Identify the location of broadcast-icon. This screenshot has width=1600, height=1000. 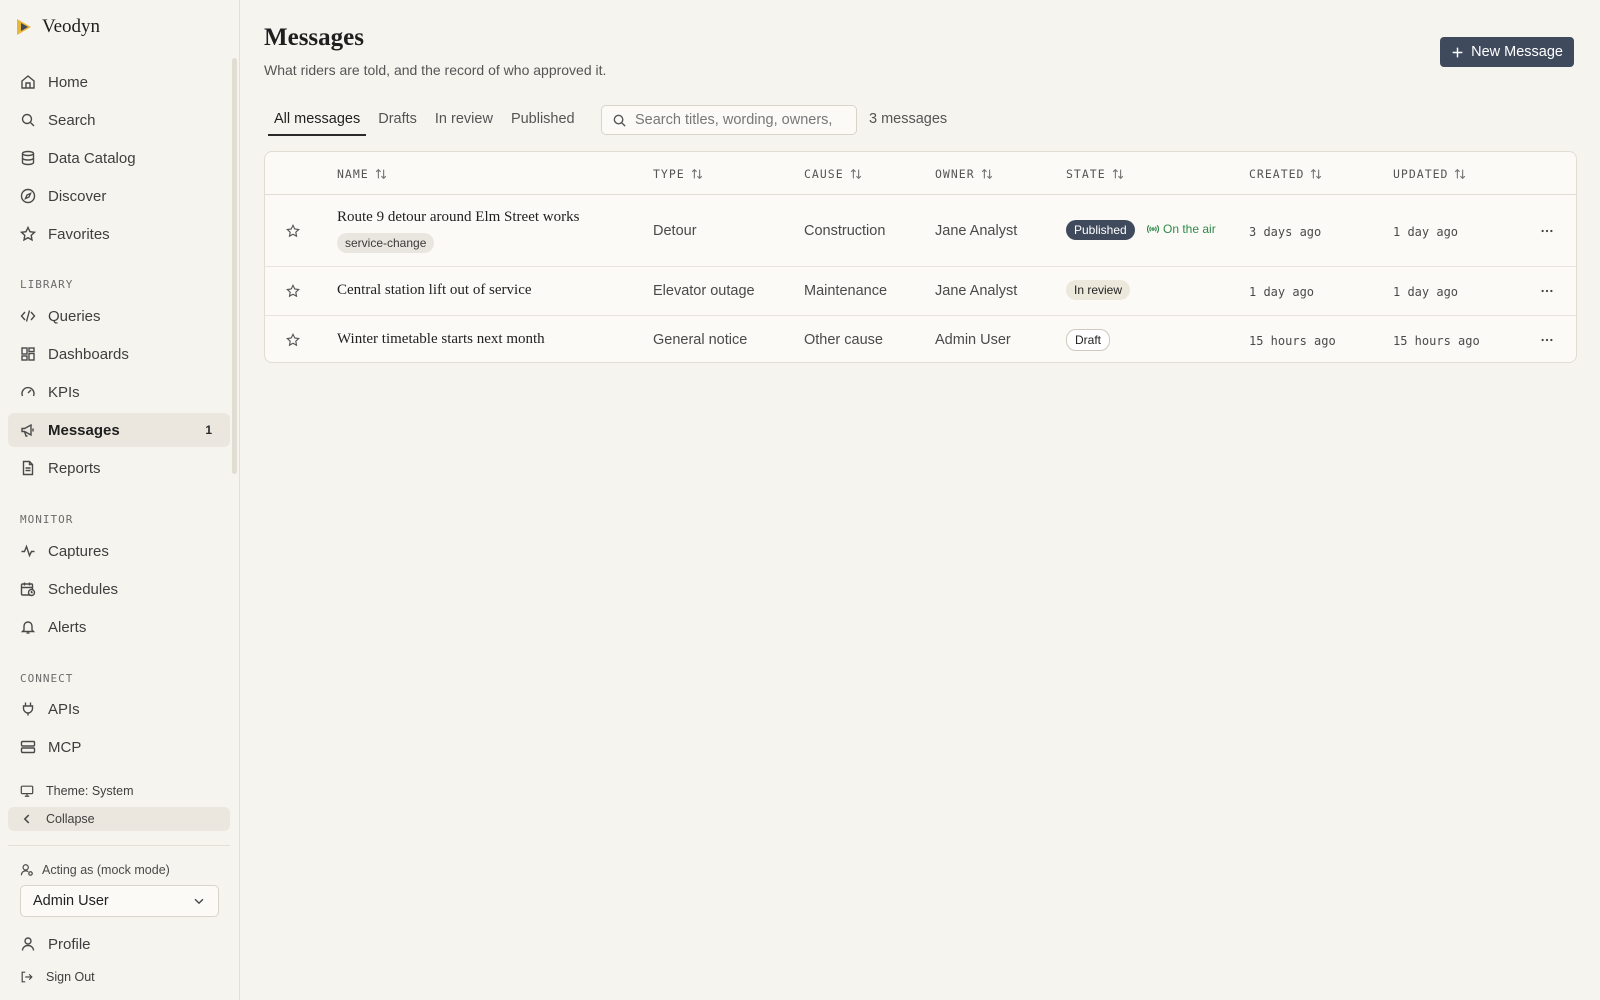
(1153, 229).